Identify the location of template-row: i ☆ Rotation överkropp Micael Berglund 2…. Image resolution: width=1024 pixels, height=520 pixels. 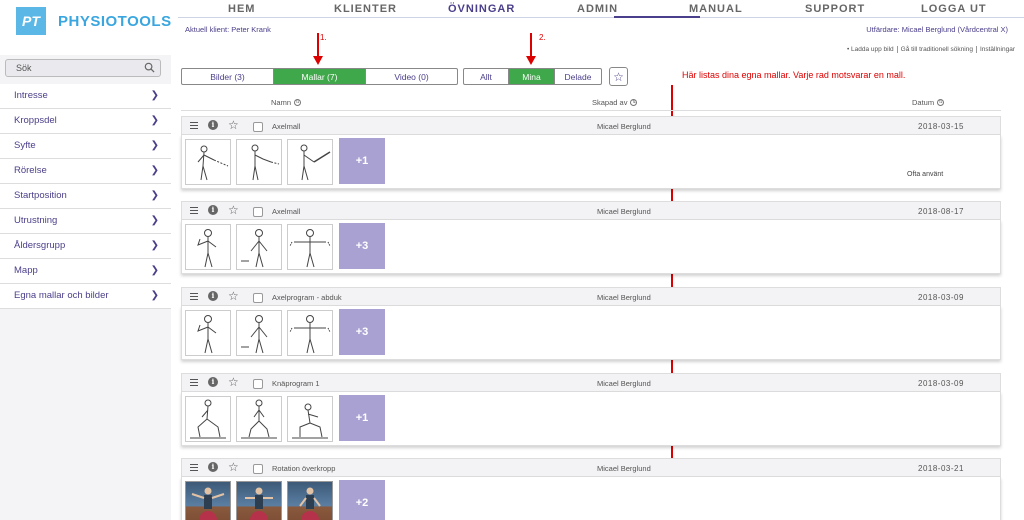
(591, 489).